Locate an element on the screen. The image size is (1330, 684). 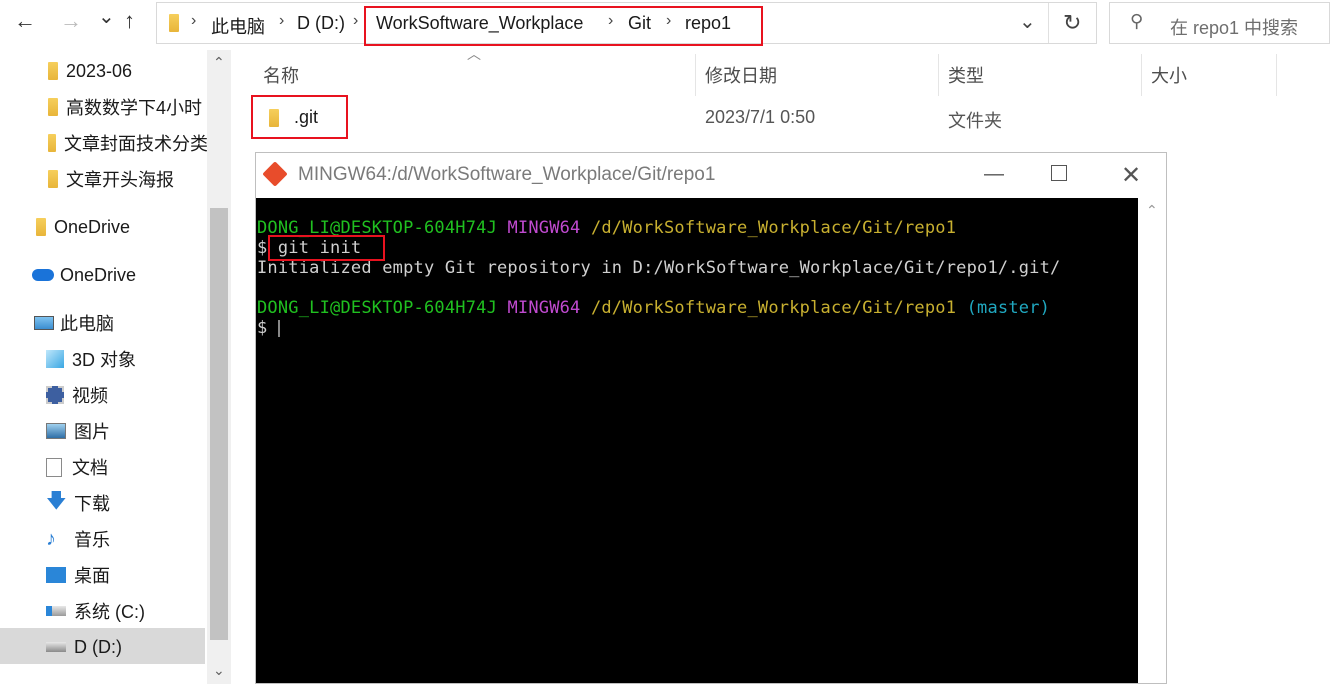
sidebar-item-downloads: 🡇 下载 is located at coordinates (78, 503).